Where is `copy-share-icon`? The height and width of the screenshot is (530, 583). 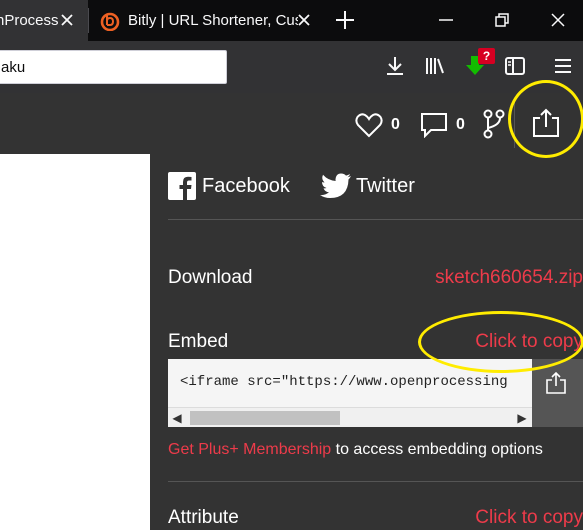
copy-share-icon is located at coordinates (556, 383).